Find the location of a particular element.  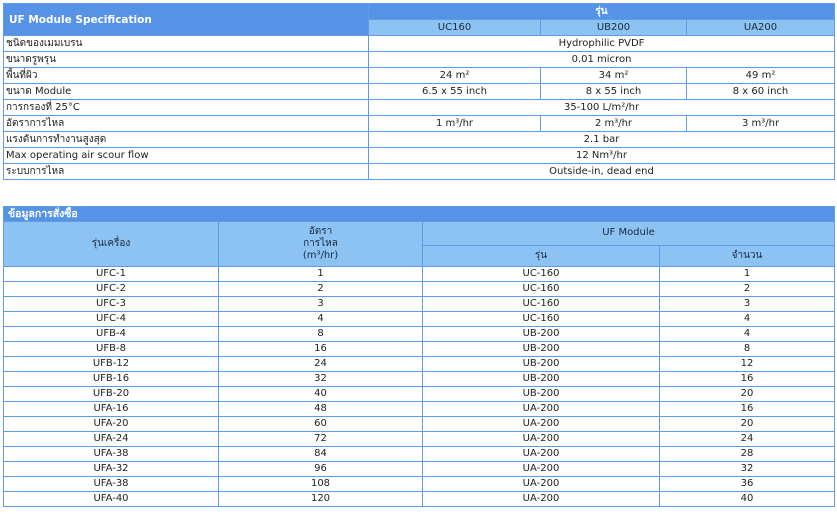

col-uf-model: รุ่น is located at coordinates (541, 256).